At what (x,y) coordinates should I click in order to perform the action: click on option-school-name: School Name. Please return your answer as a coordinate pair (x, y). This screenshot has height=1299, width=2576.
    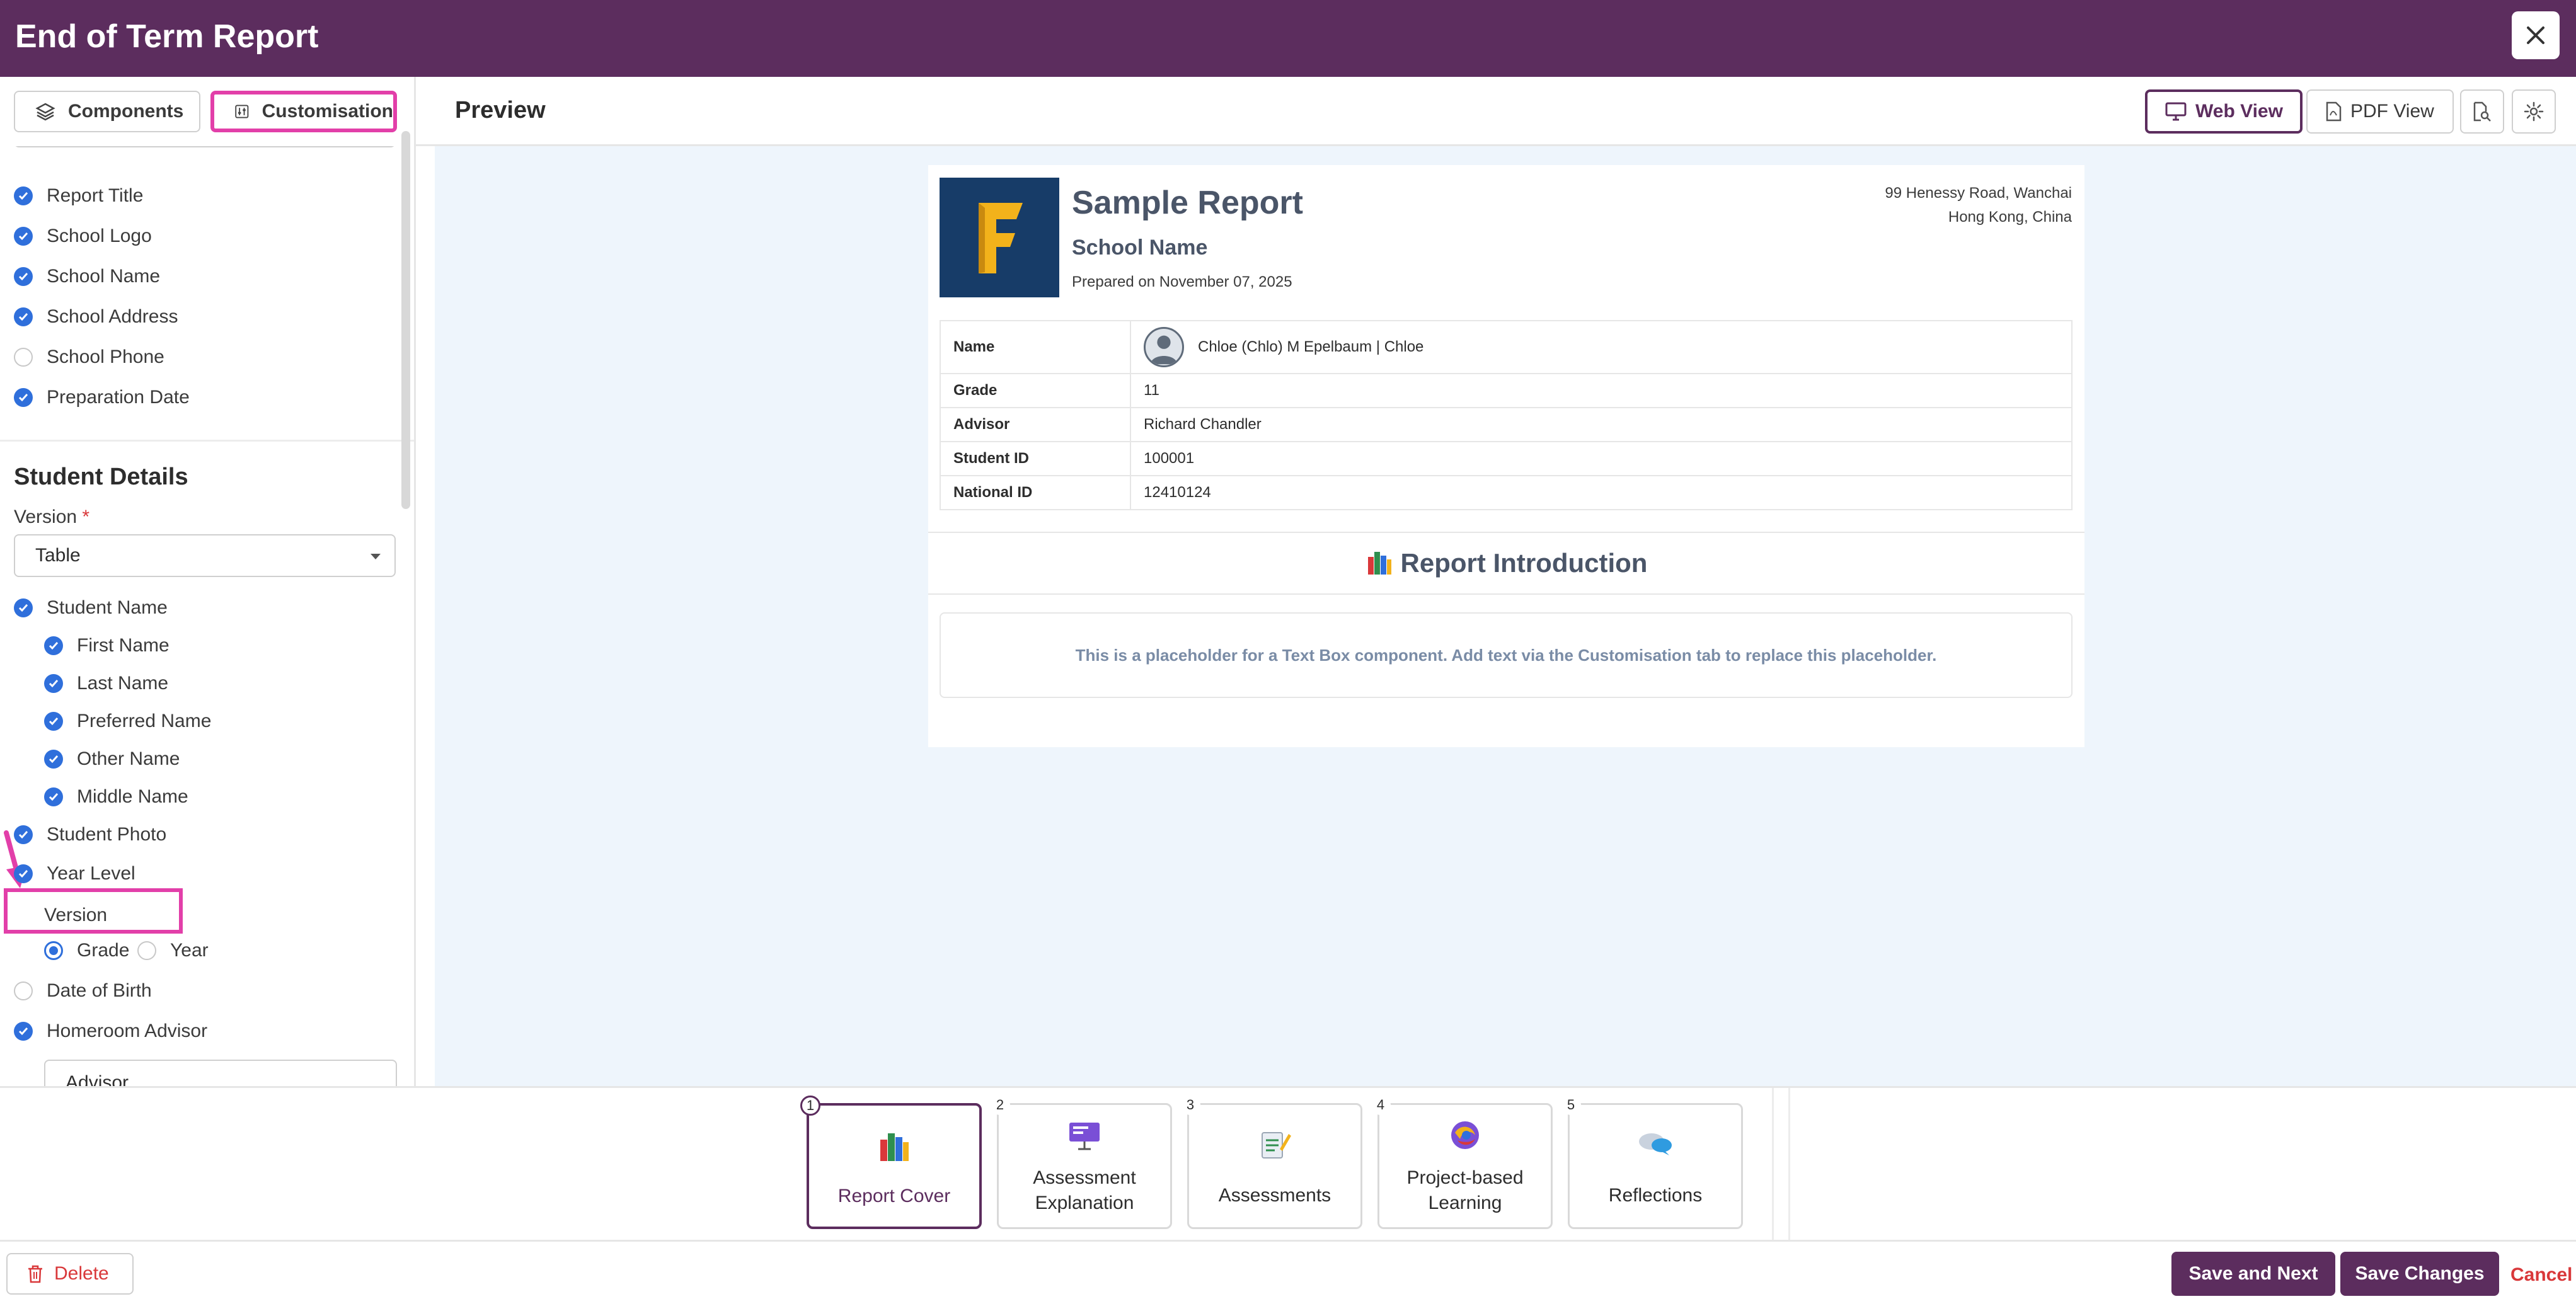
    Looking at the image, I should click on (87, 276).